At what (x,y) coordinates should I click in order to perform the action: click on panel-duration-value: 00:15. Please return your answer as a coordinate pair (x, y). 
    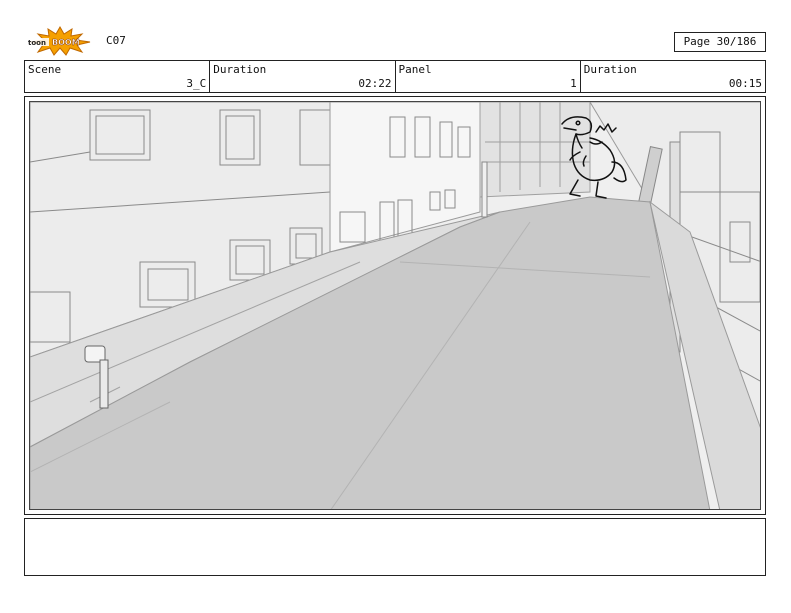
    Looking at the image, I should click on (745, 83).